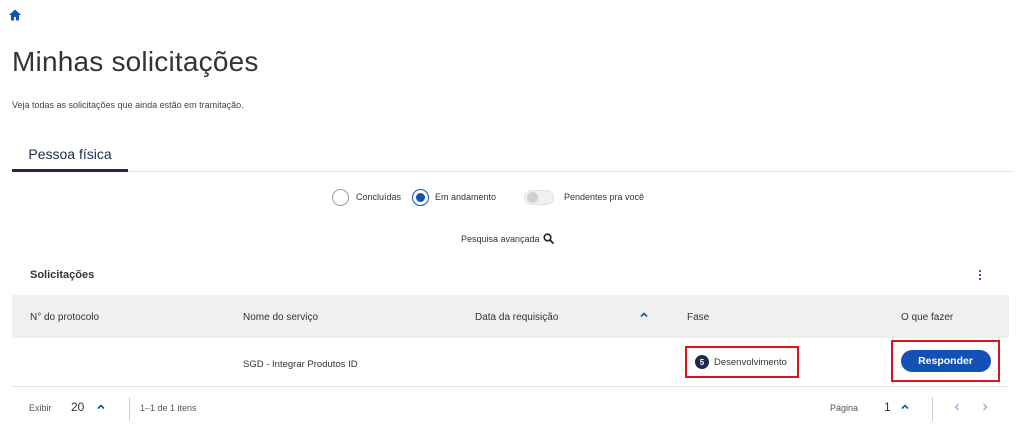  What do you see at coordinates (466, 197) in the screenshot?
I see `radio-em-andamento-label: Em andamento` at bounding box center [466, 197].